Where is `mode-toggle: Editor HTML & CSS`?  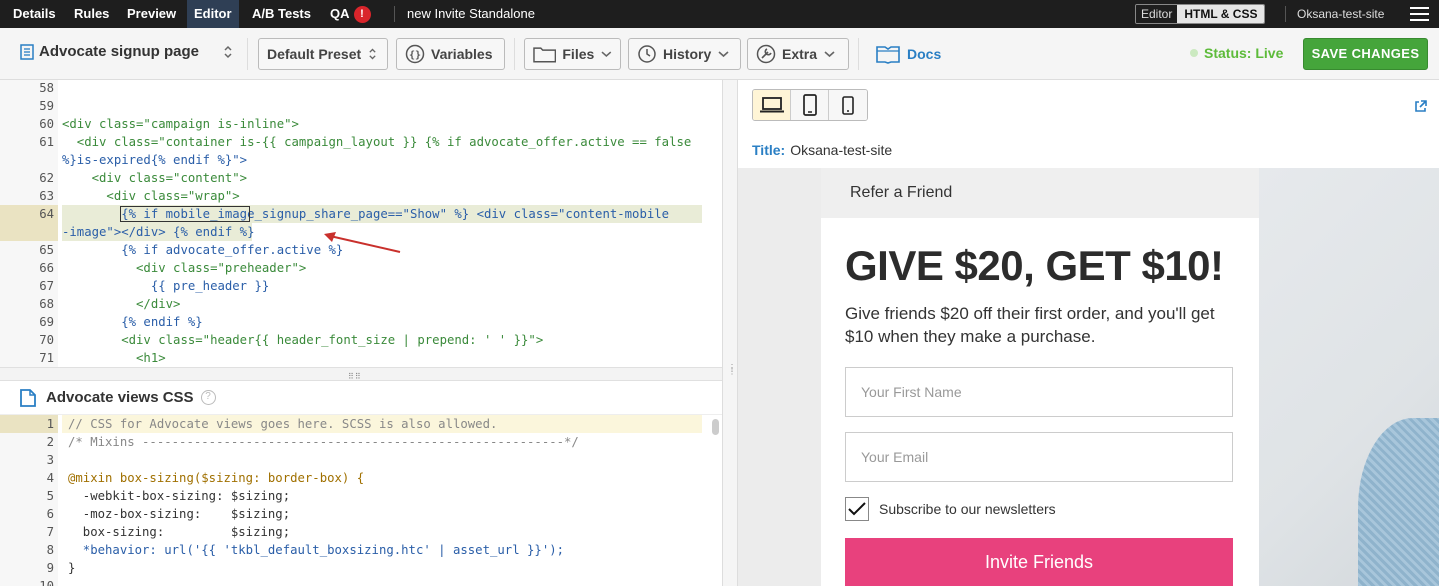
mode-toggle: Editor HTML & CSS is located at coordinates (1200, 14).